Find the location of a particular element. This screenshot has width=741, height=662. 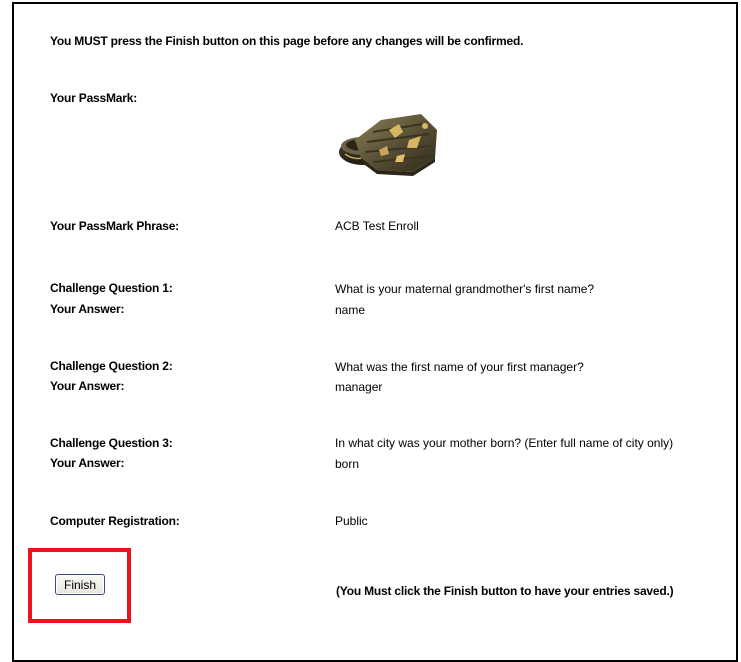

finish-button: Finish is located at coordinates (80, 584).